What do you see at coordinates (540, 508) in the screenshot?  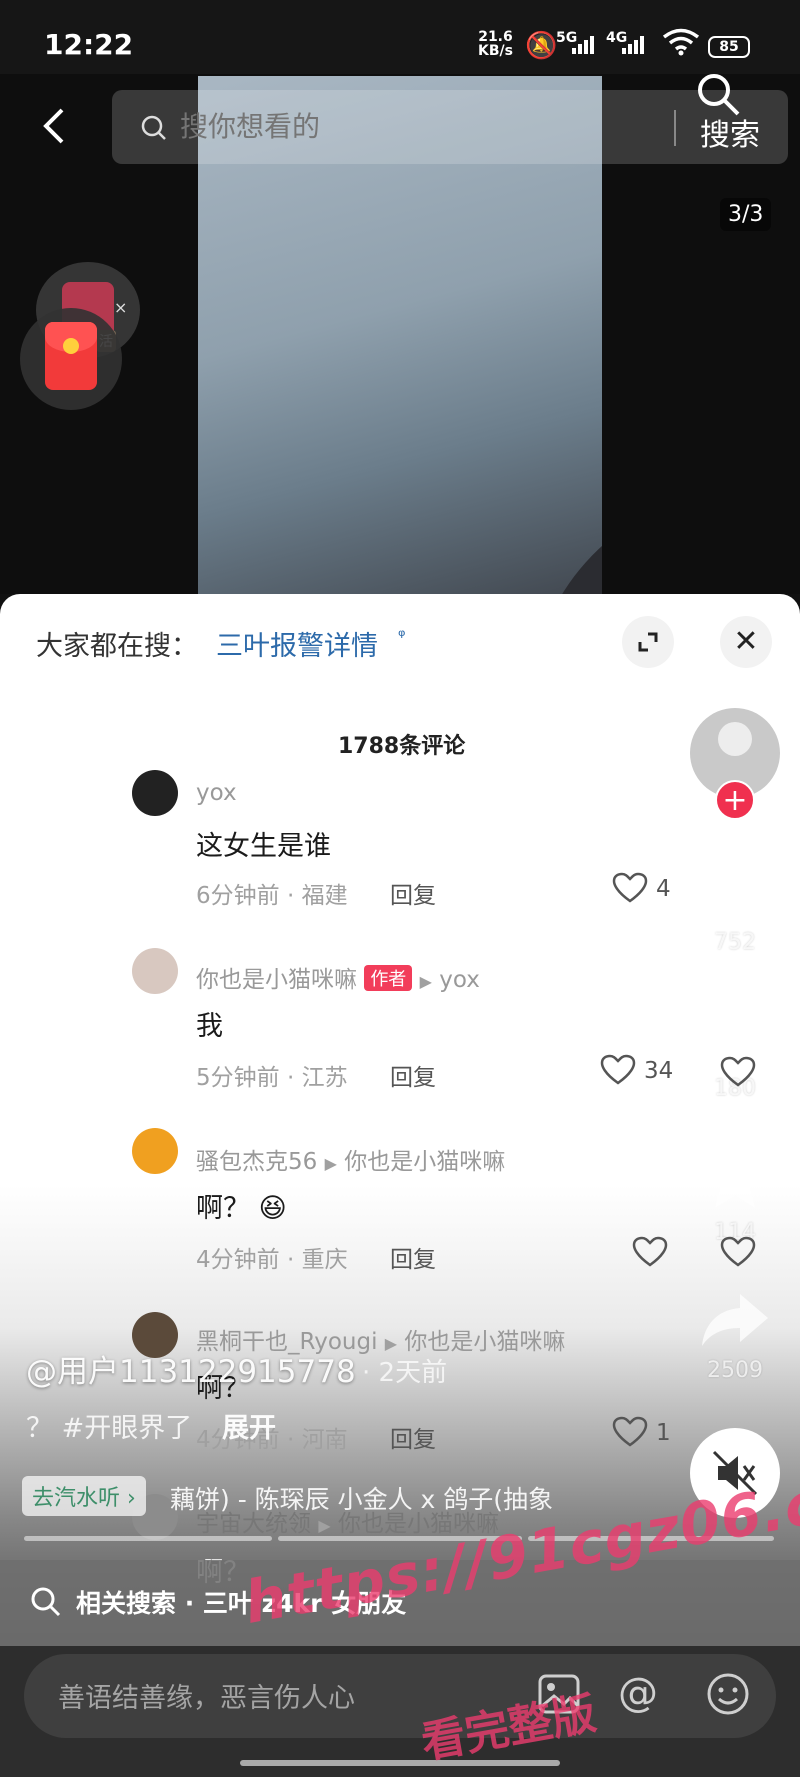 I see `video-content-shape` at bounding box center [540, 508].